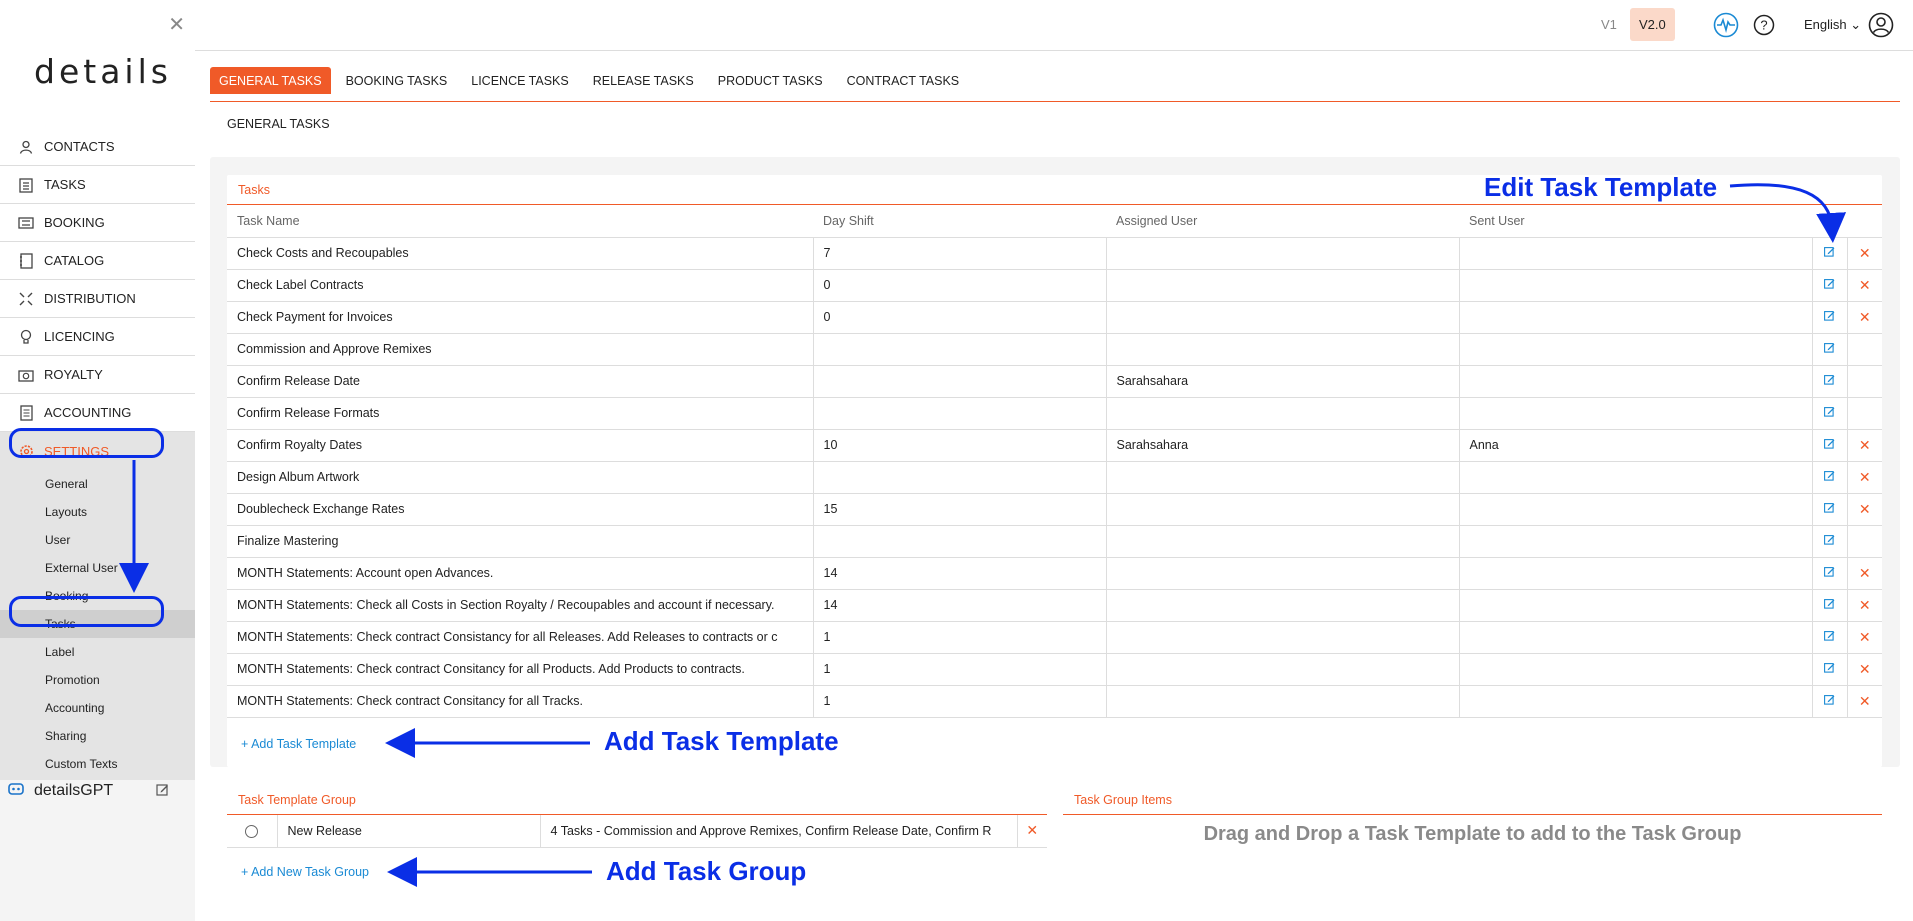 This screenshot has height=921, width=1913. What do you see at coordinates (1054, 509) in the screenshot?
I see `table-row: Doublecheck Exchange Rates 15 ✕` at bounding box center [1054, 509].